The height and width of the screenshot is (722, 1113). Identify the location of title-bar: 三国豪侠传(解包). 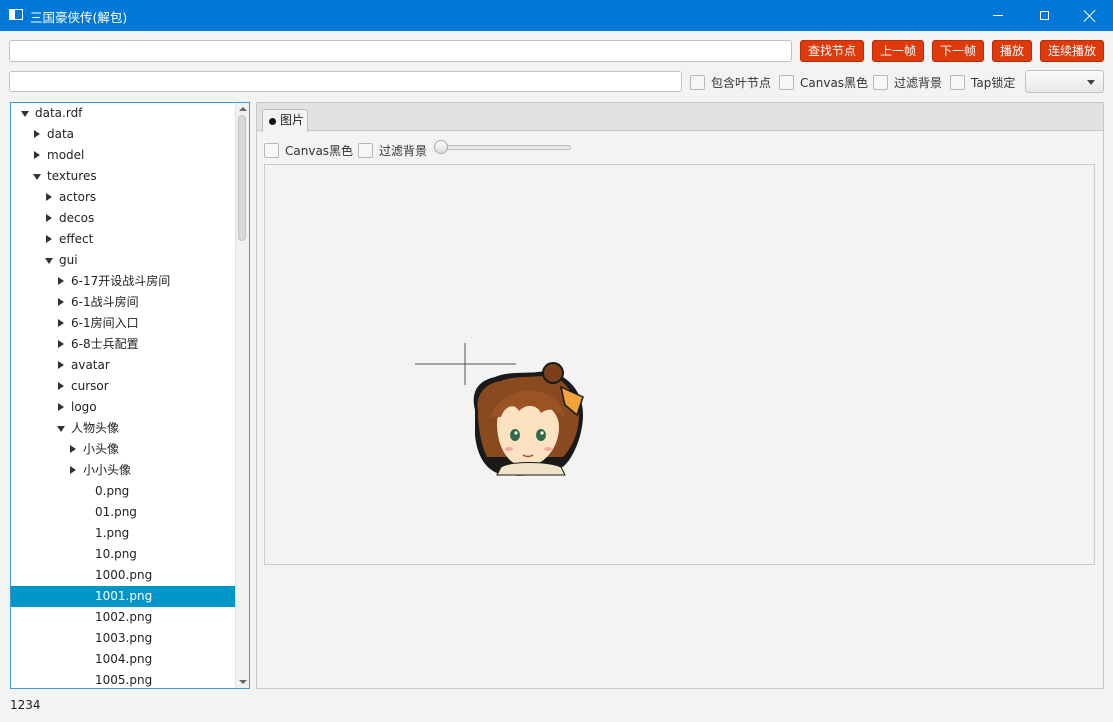
(556, 15).